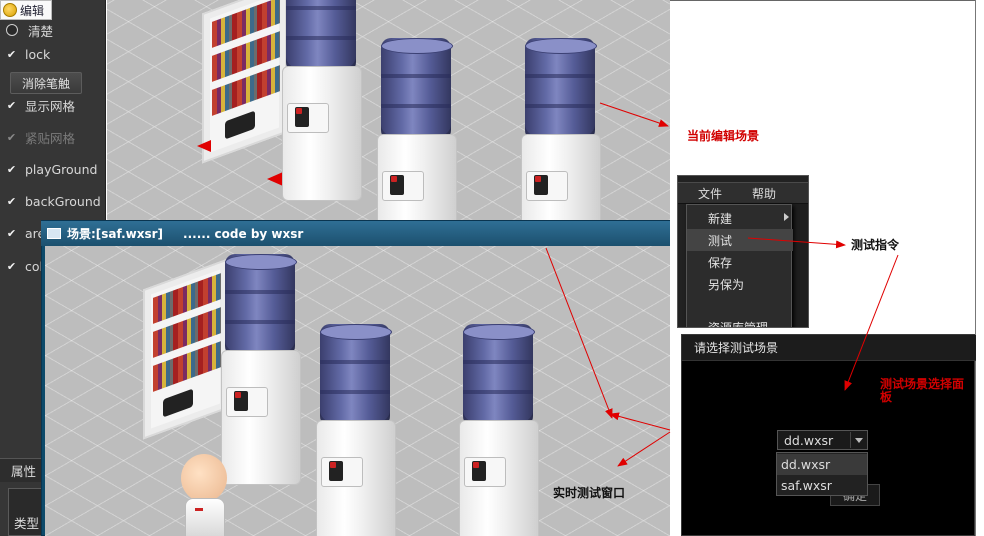 The image size is (984, 536). What do you see at coordinates (822, 485) in the screenshot?
I see `scene-option: saf.wxsr` at bounding box center [822, 485].